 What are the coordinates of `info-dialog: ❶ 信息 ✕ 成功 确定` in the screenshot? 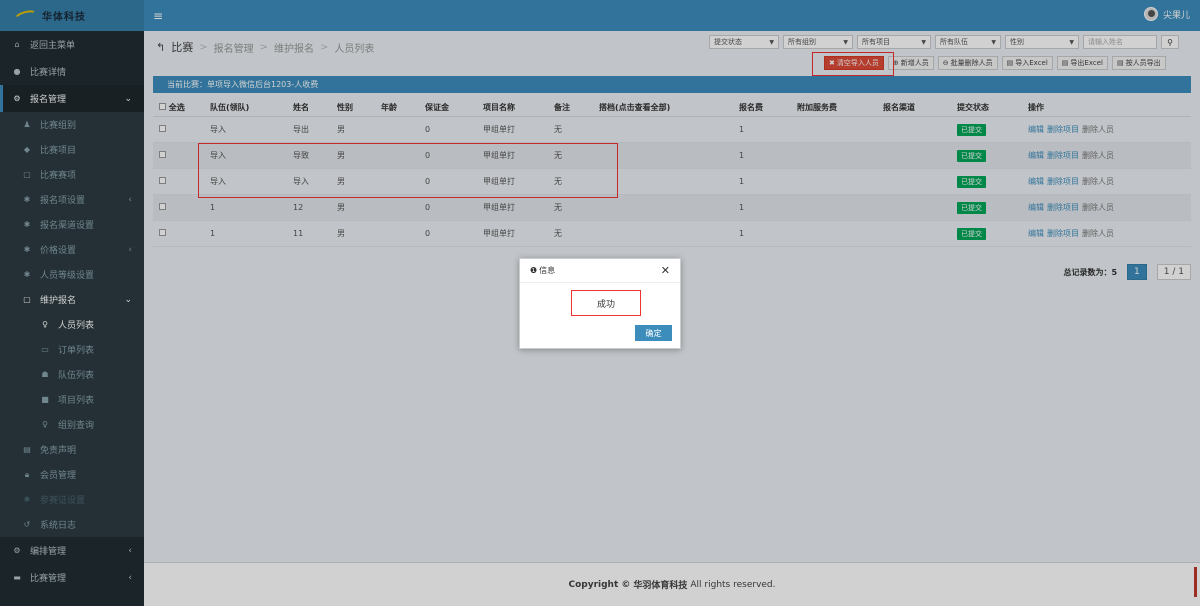 It's located at (600, 303).